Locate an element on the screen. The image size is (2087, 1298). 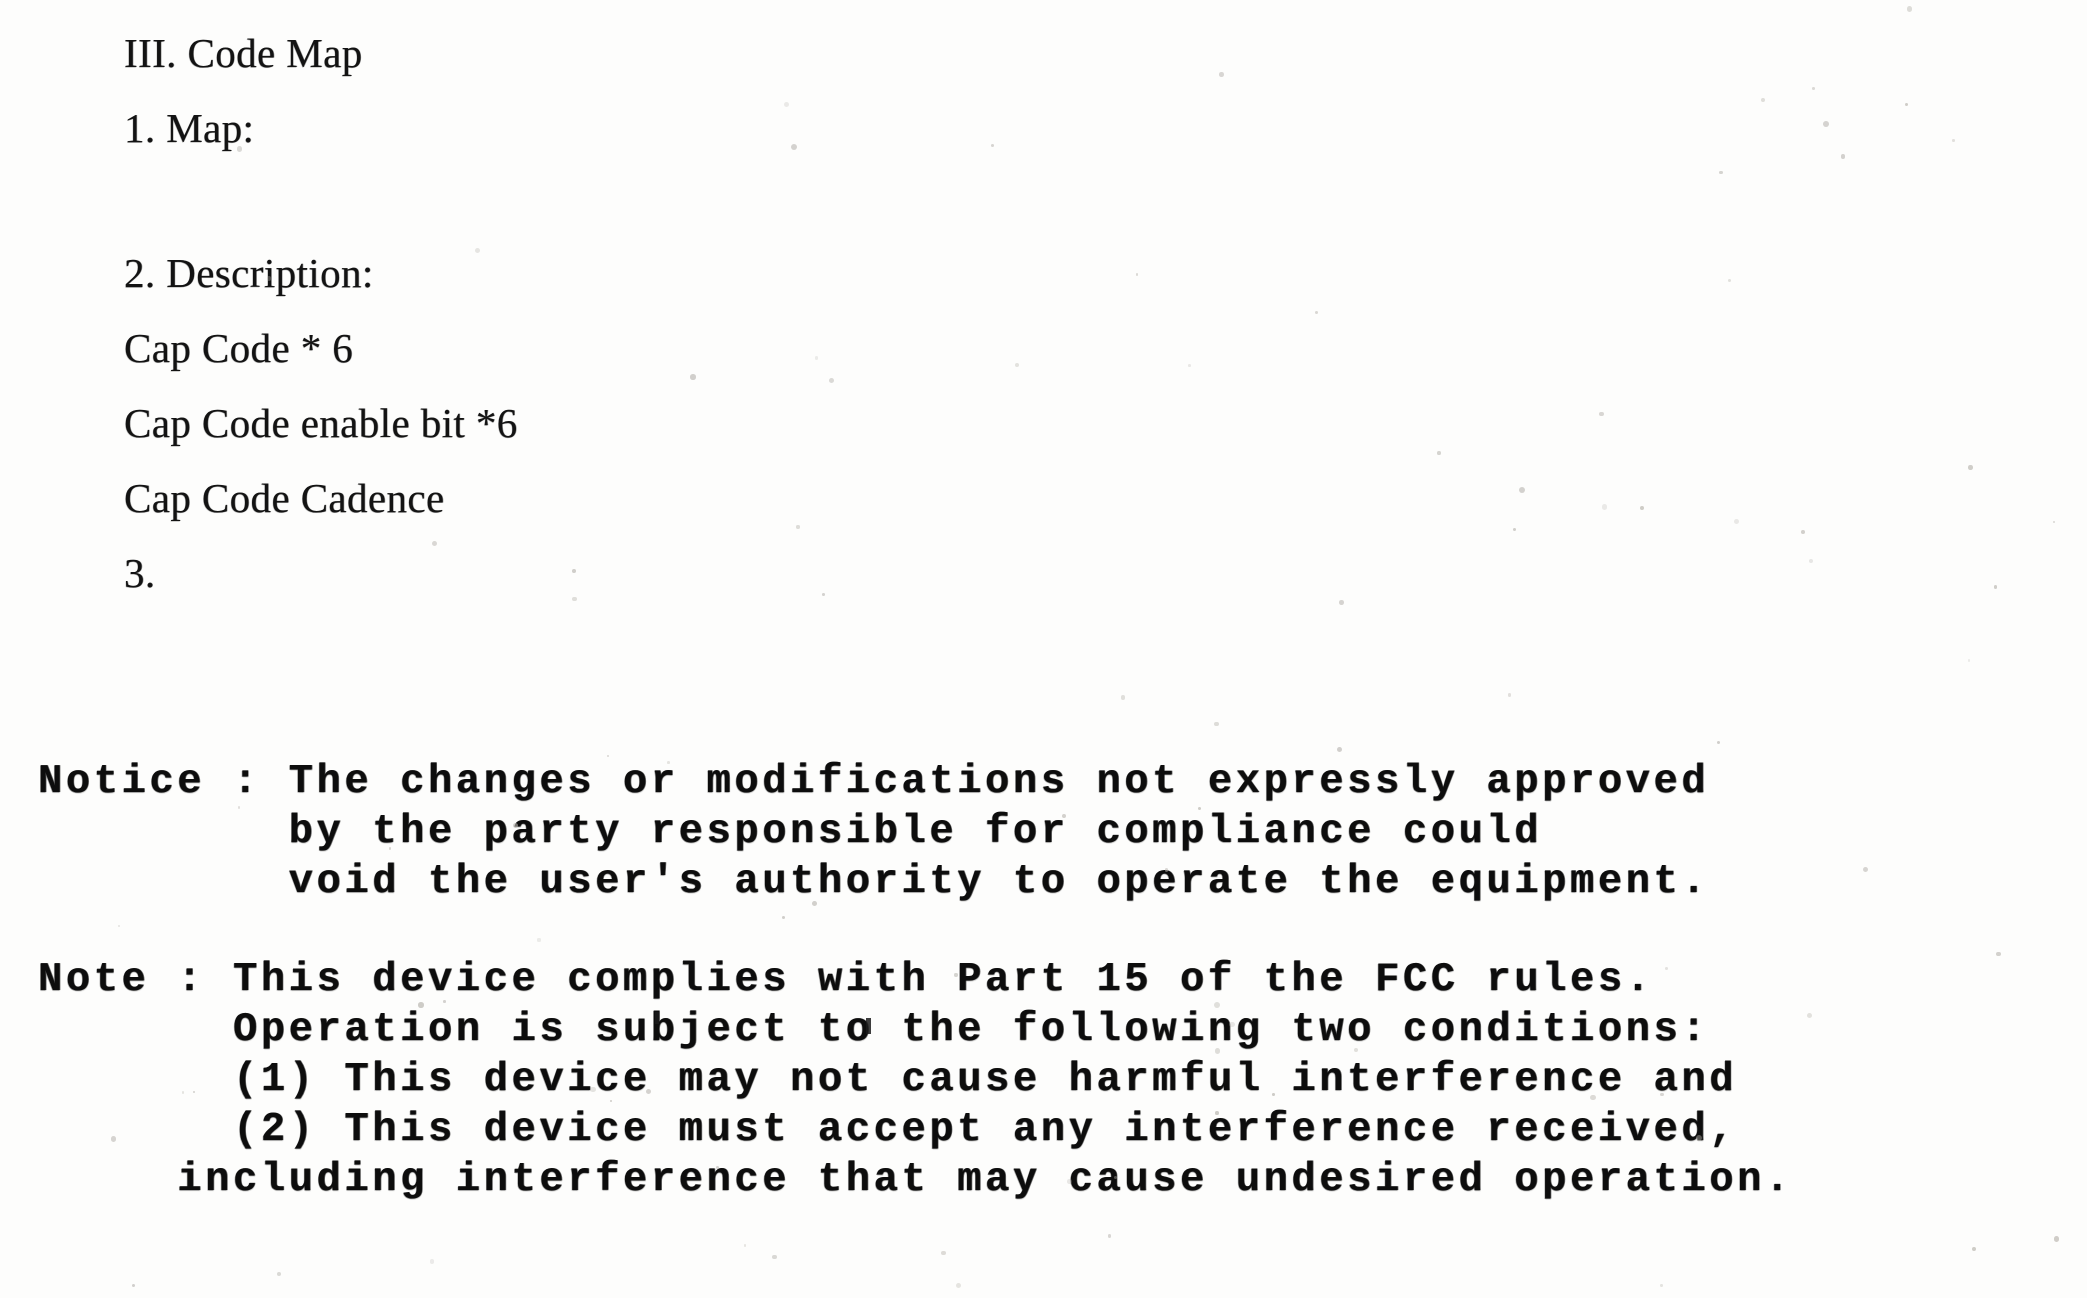
item-three: 3. is located at coordinates (140, 573).